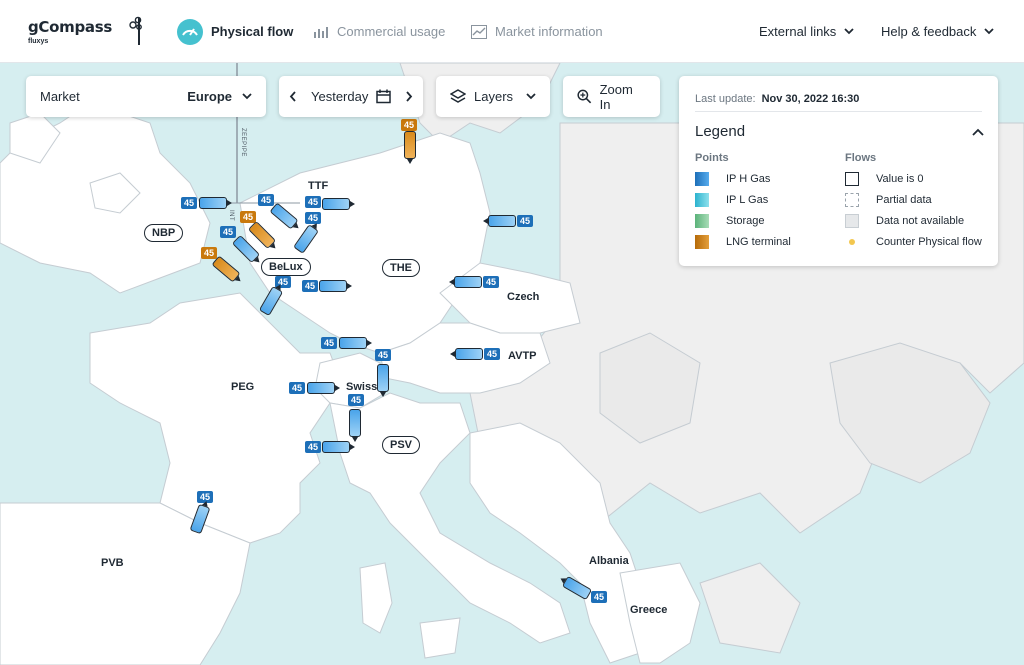 The height and width of the screenshot is (665, 1024). I want to click on legend-point-label: IP H Gas, so click(748, 179).